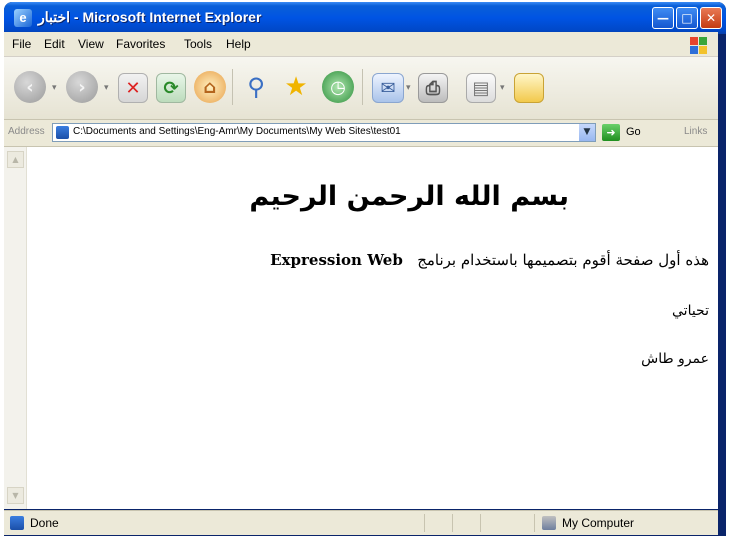 This screenshot has width=732, height=540. Describe the element at coordinates (133, 88) in the screenshot. I see `stop-icon: ✕` at that location.